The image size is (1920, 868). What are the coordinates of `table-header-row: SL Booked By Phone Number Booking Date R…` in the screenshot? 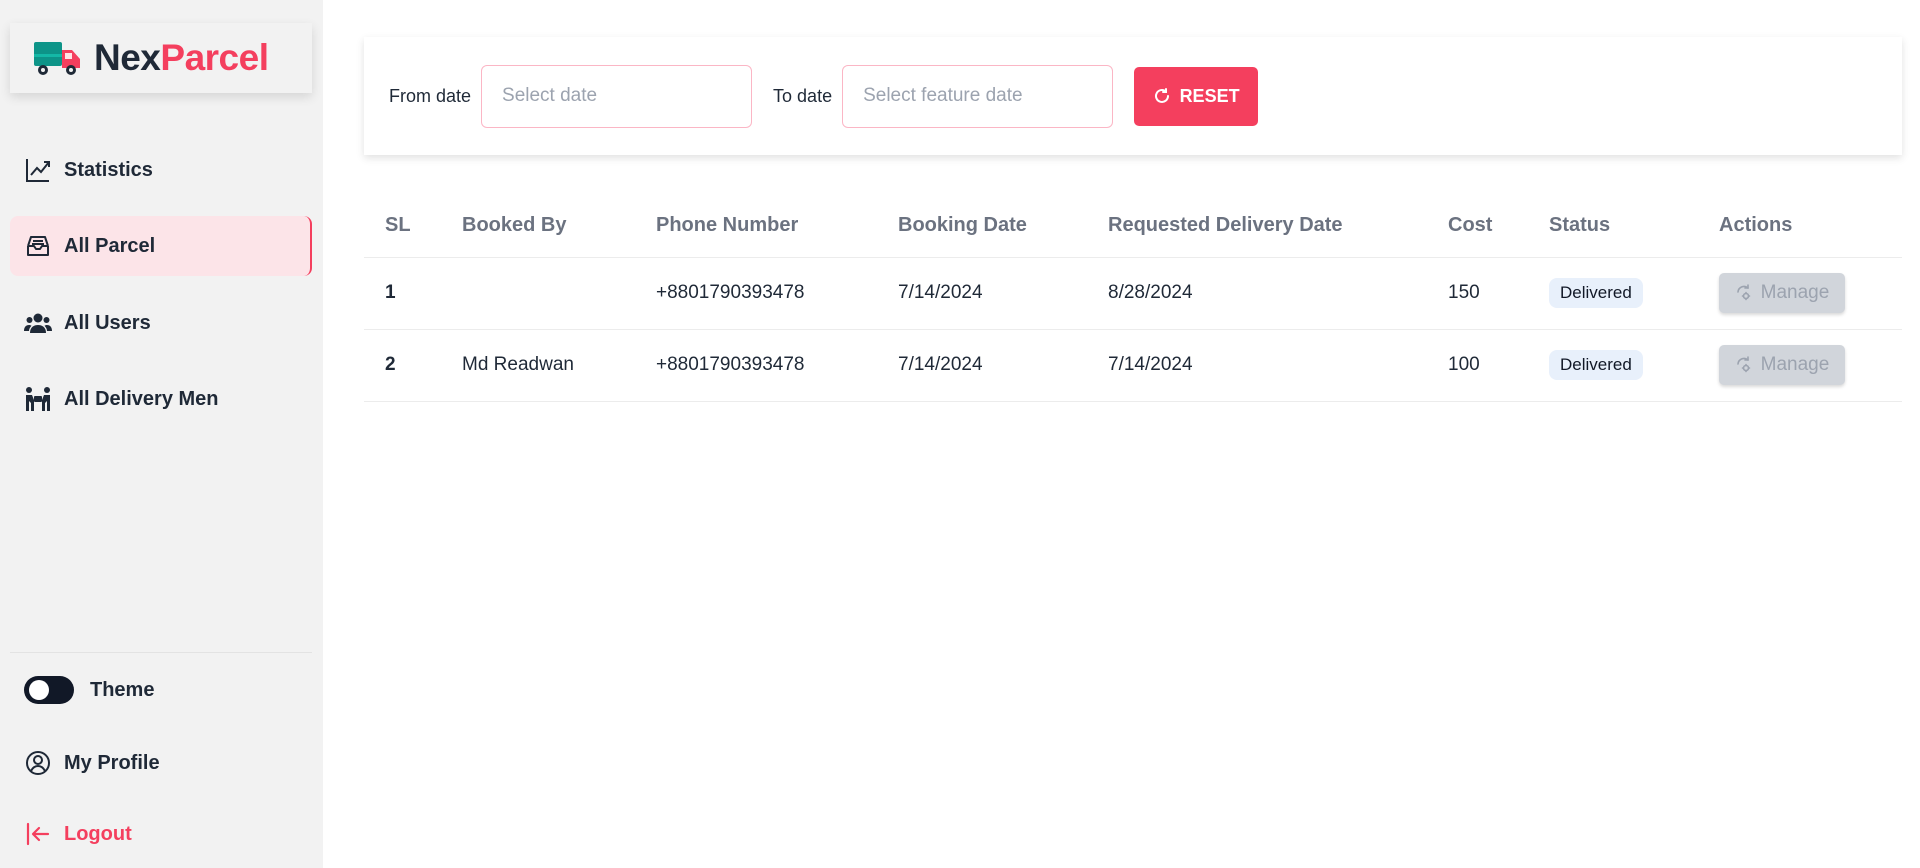 It's located at (1133, 226).